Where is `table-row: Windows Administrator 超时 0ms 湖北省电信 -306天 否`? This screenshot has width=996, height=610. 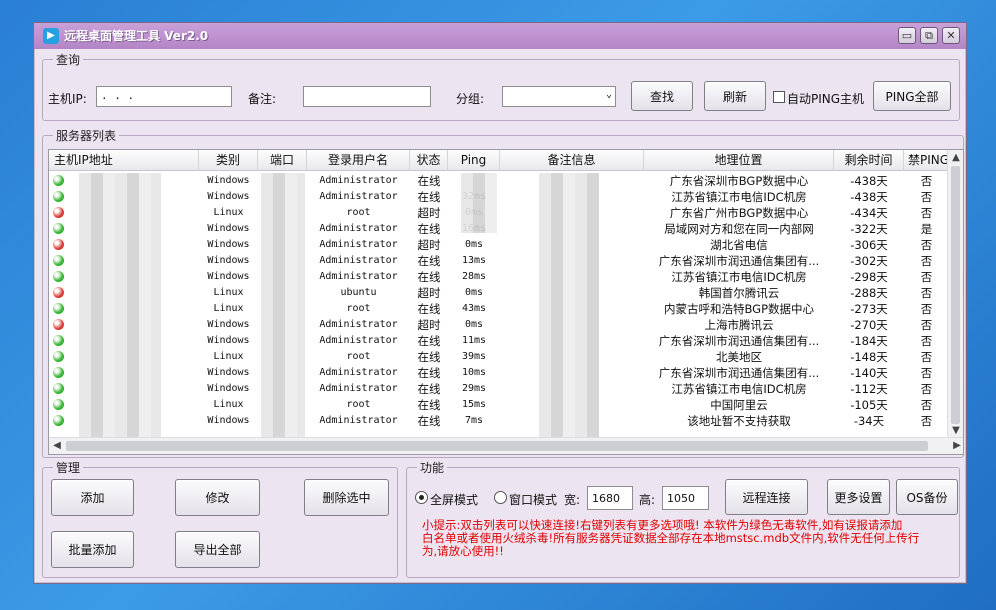 table-row: Windows Administrator 超时 0ms 湖北省电信 -306天 否 is located at coordinates (499, 245).